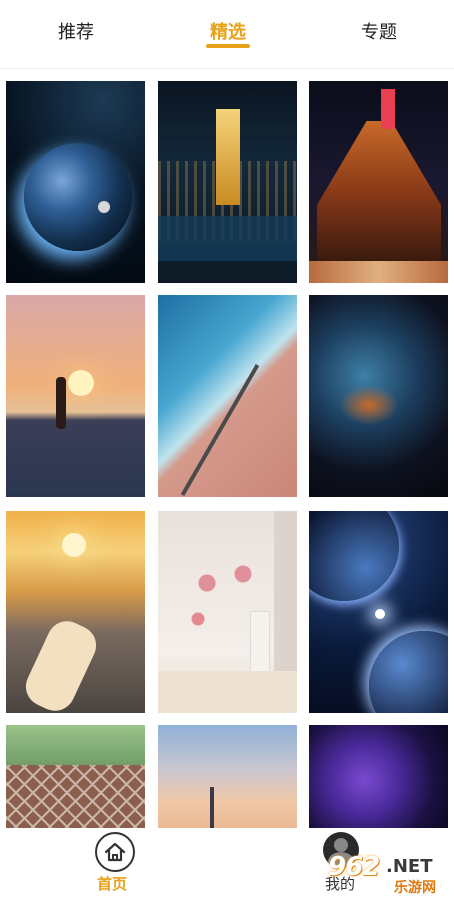 The height and width of the screenshot is (900, 454). I want to click on home-icon, so click(115, 852).